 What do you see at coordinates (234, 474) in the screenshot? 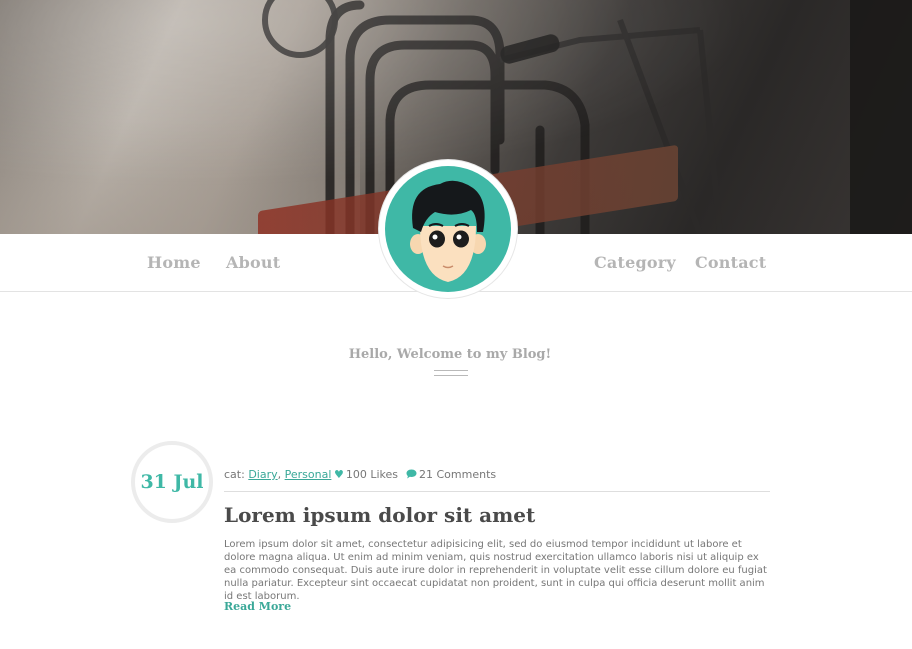
I see `category-prefix: cat:` at bounding box center [234, 474].